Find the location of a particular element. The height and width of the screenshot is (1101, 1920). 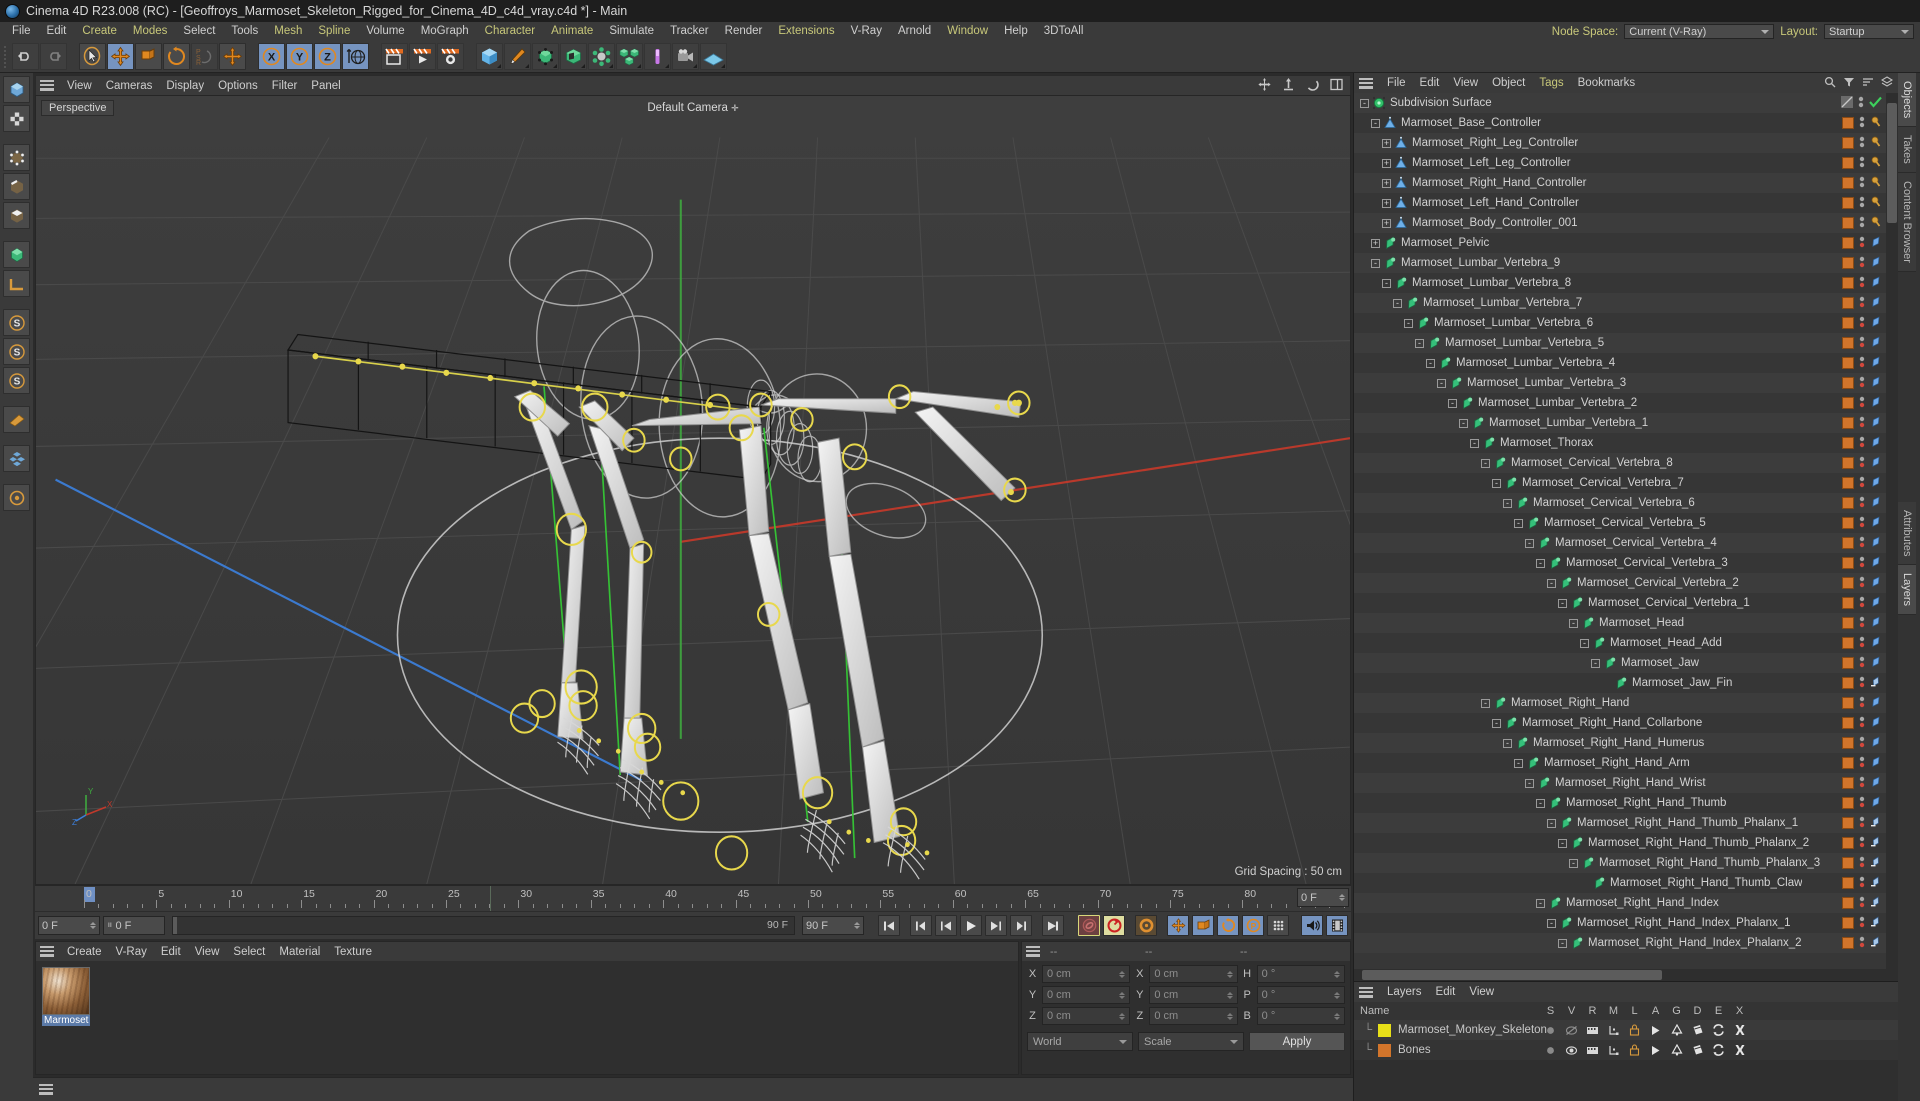

snap-button: S is located at coordinates (16, 351).